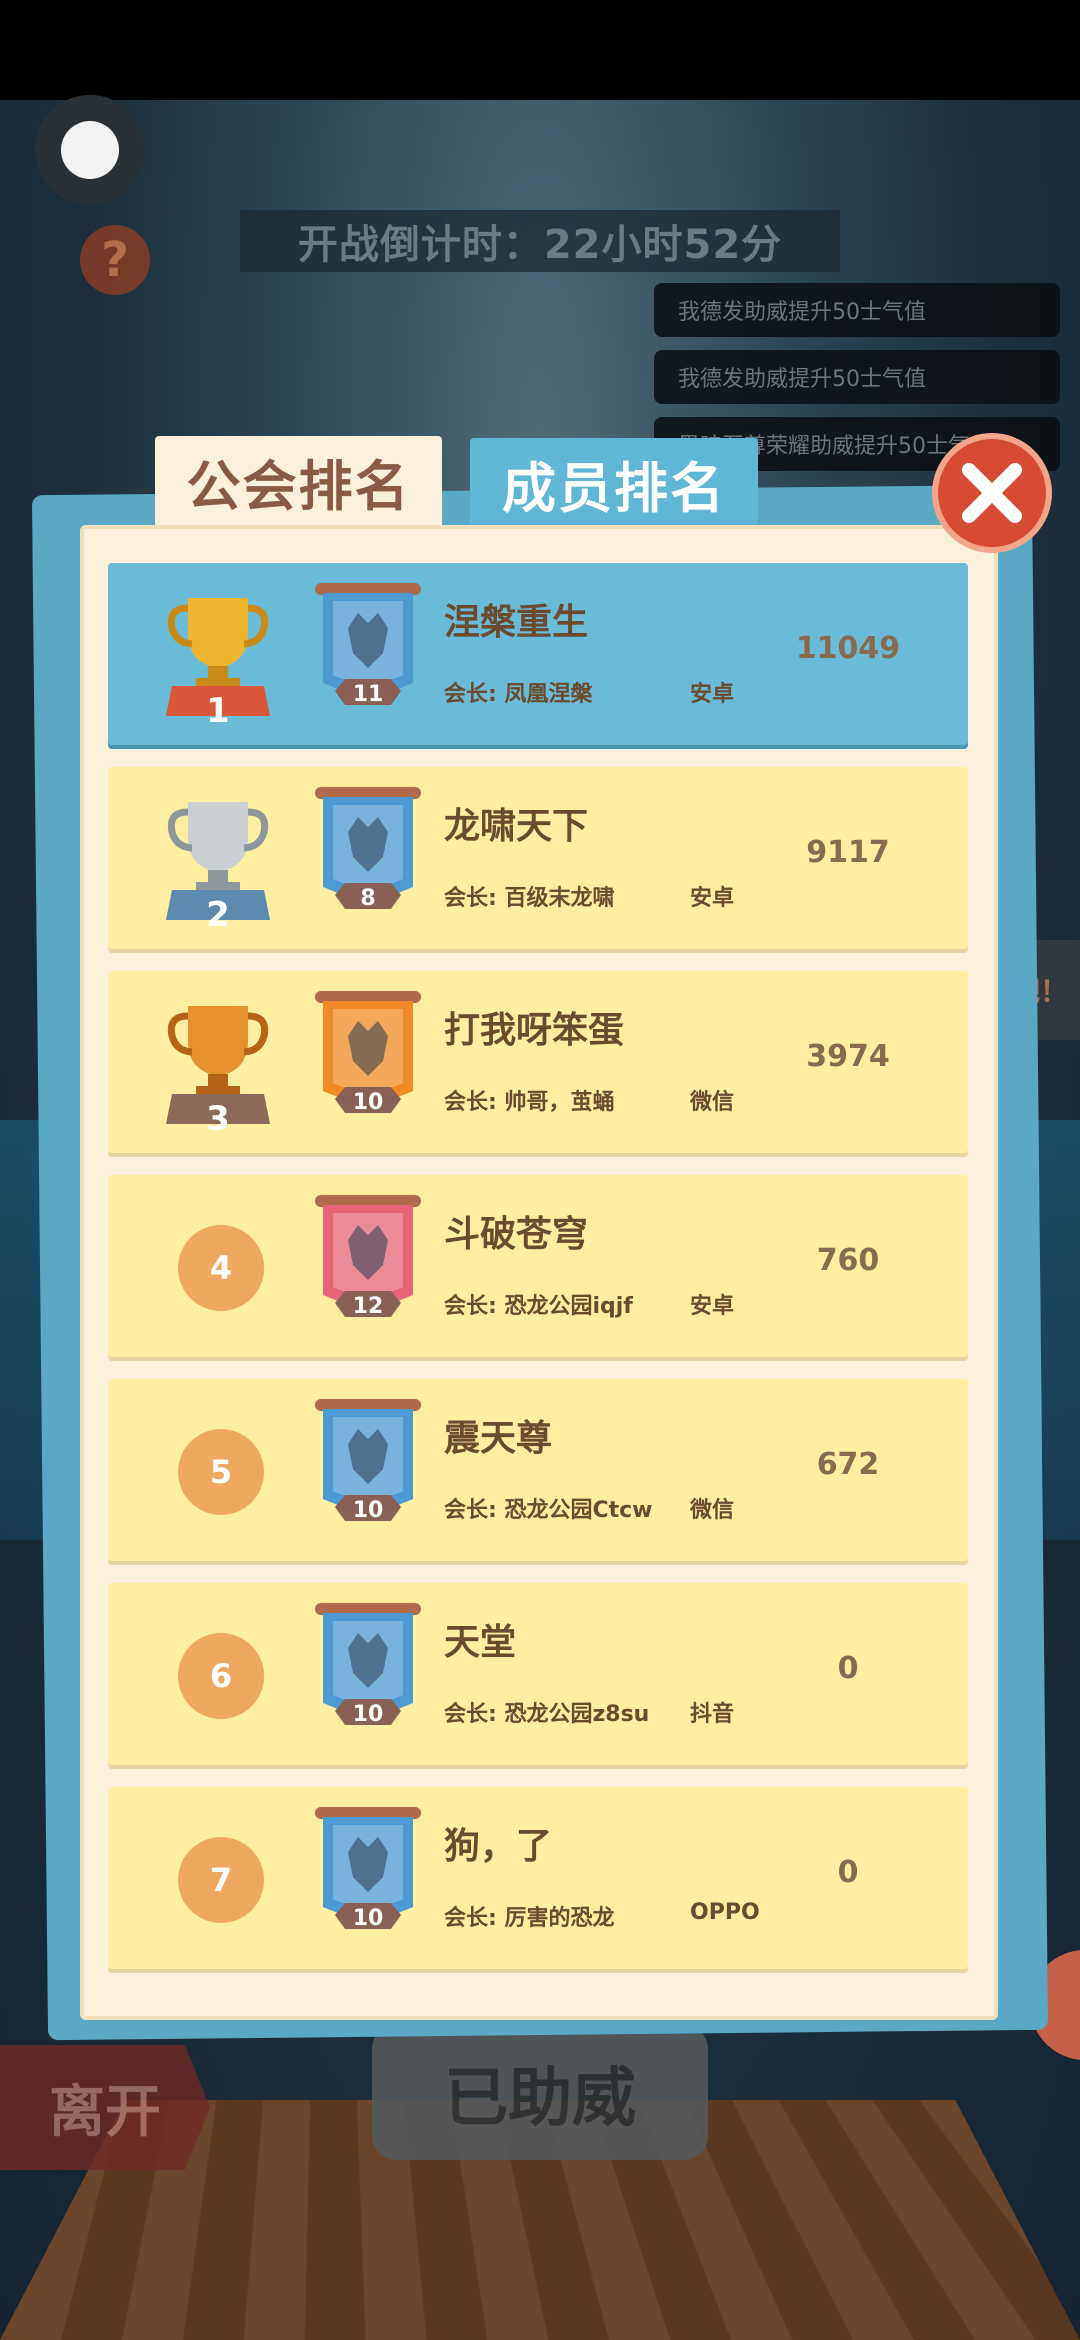  Describe the element at coordinates (221, 1268) in the screenshot. I see `rank-badge: 4` at that location.